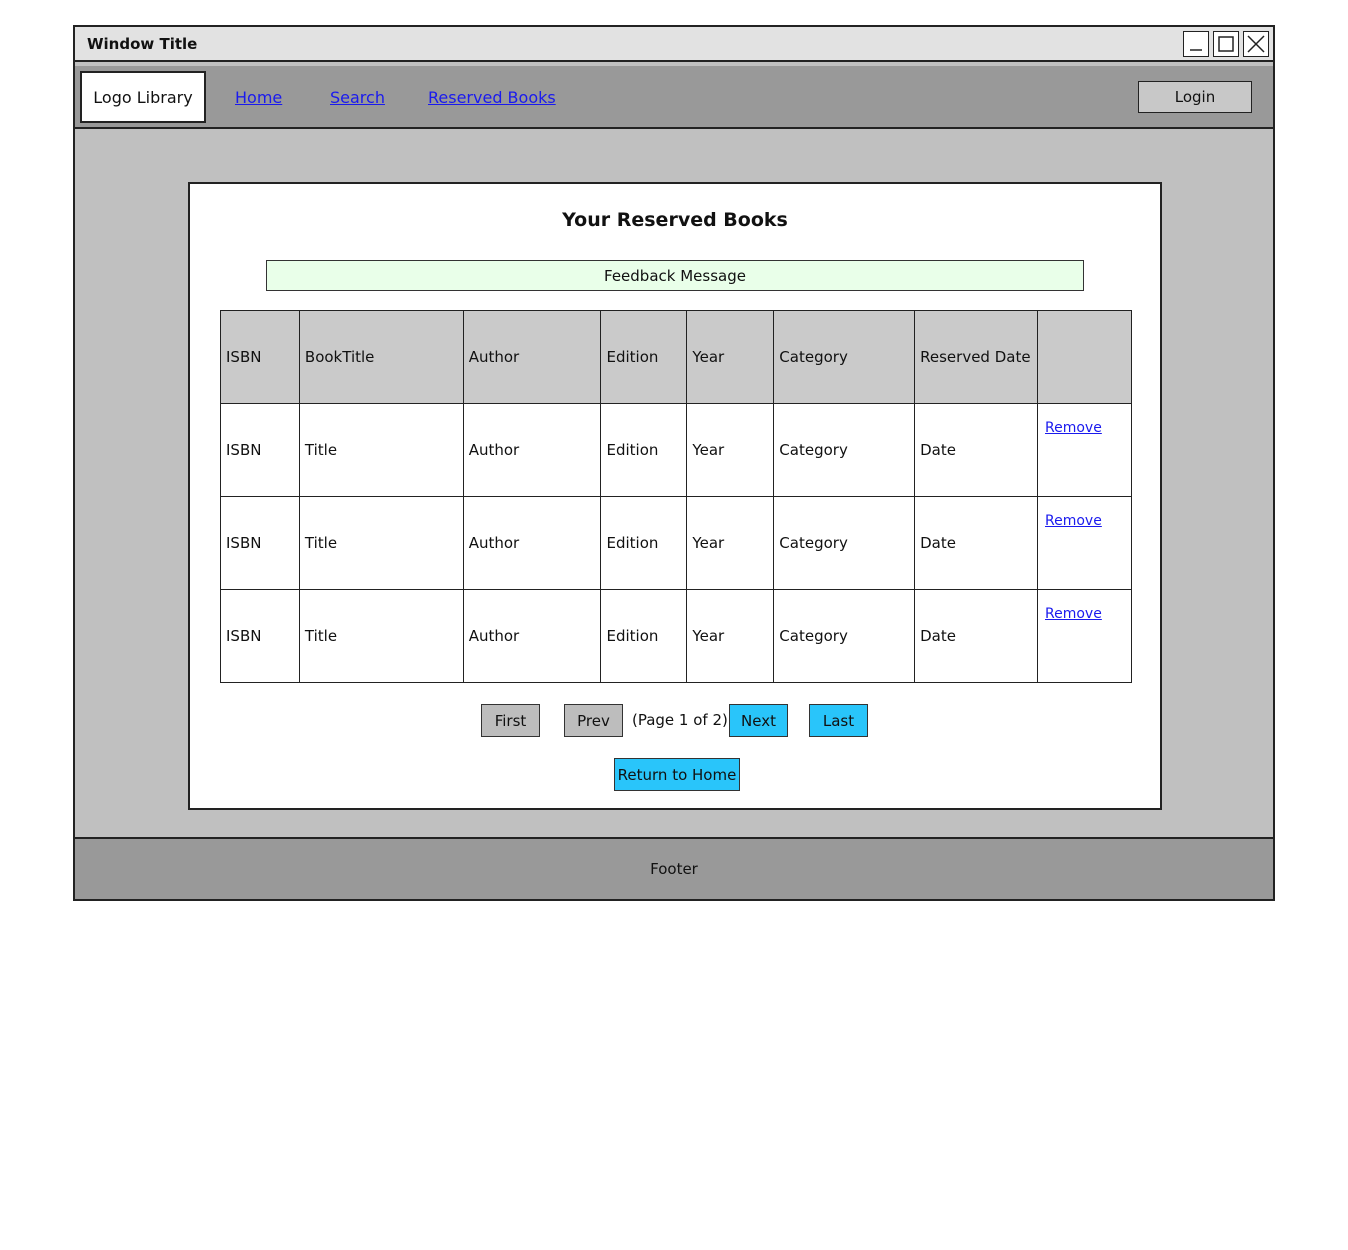 Image resolution: width=1348 pixels, height=1250 pixels. I want to click on column-header-isbn: ISBN, so click(260, 357).